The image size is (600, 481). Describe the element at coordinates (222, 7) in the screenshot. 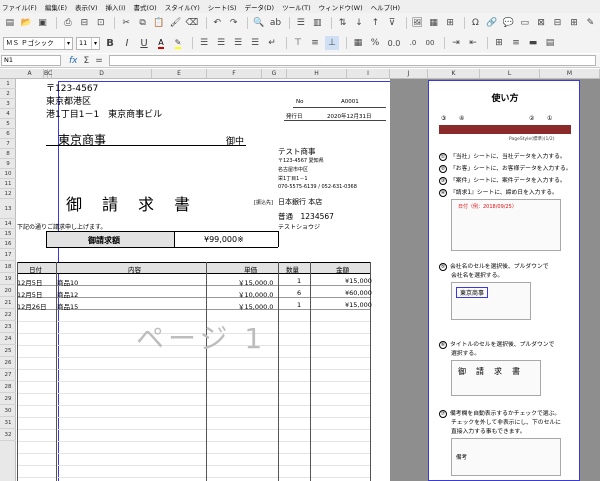

I see `menu-item: シート(S)` at that location.